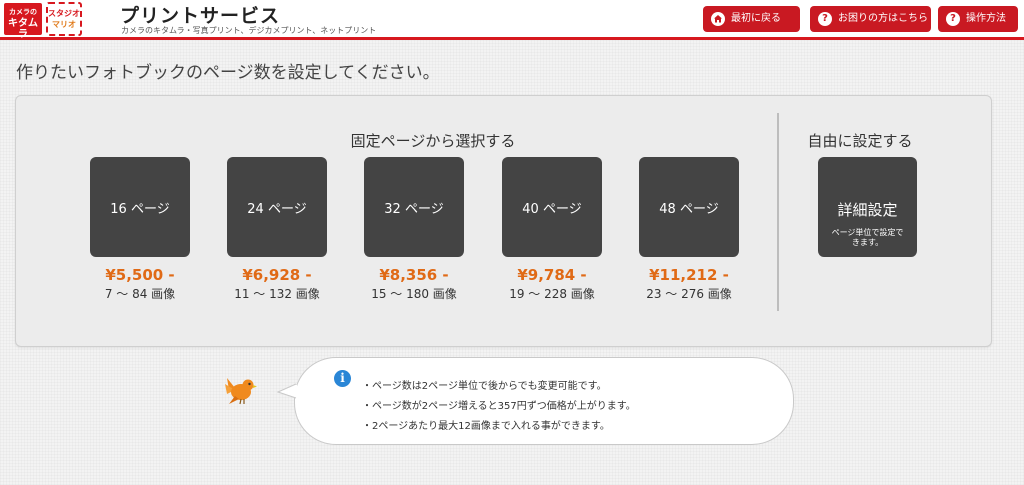  What do you see at coordinates (689, 294) in the screenshot?
I see `page-option-images: 23 ～ 276 画像` at bounding box center [689, 294].